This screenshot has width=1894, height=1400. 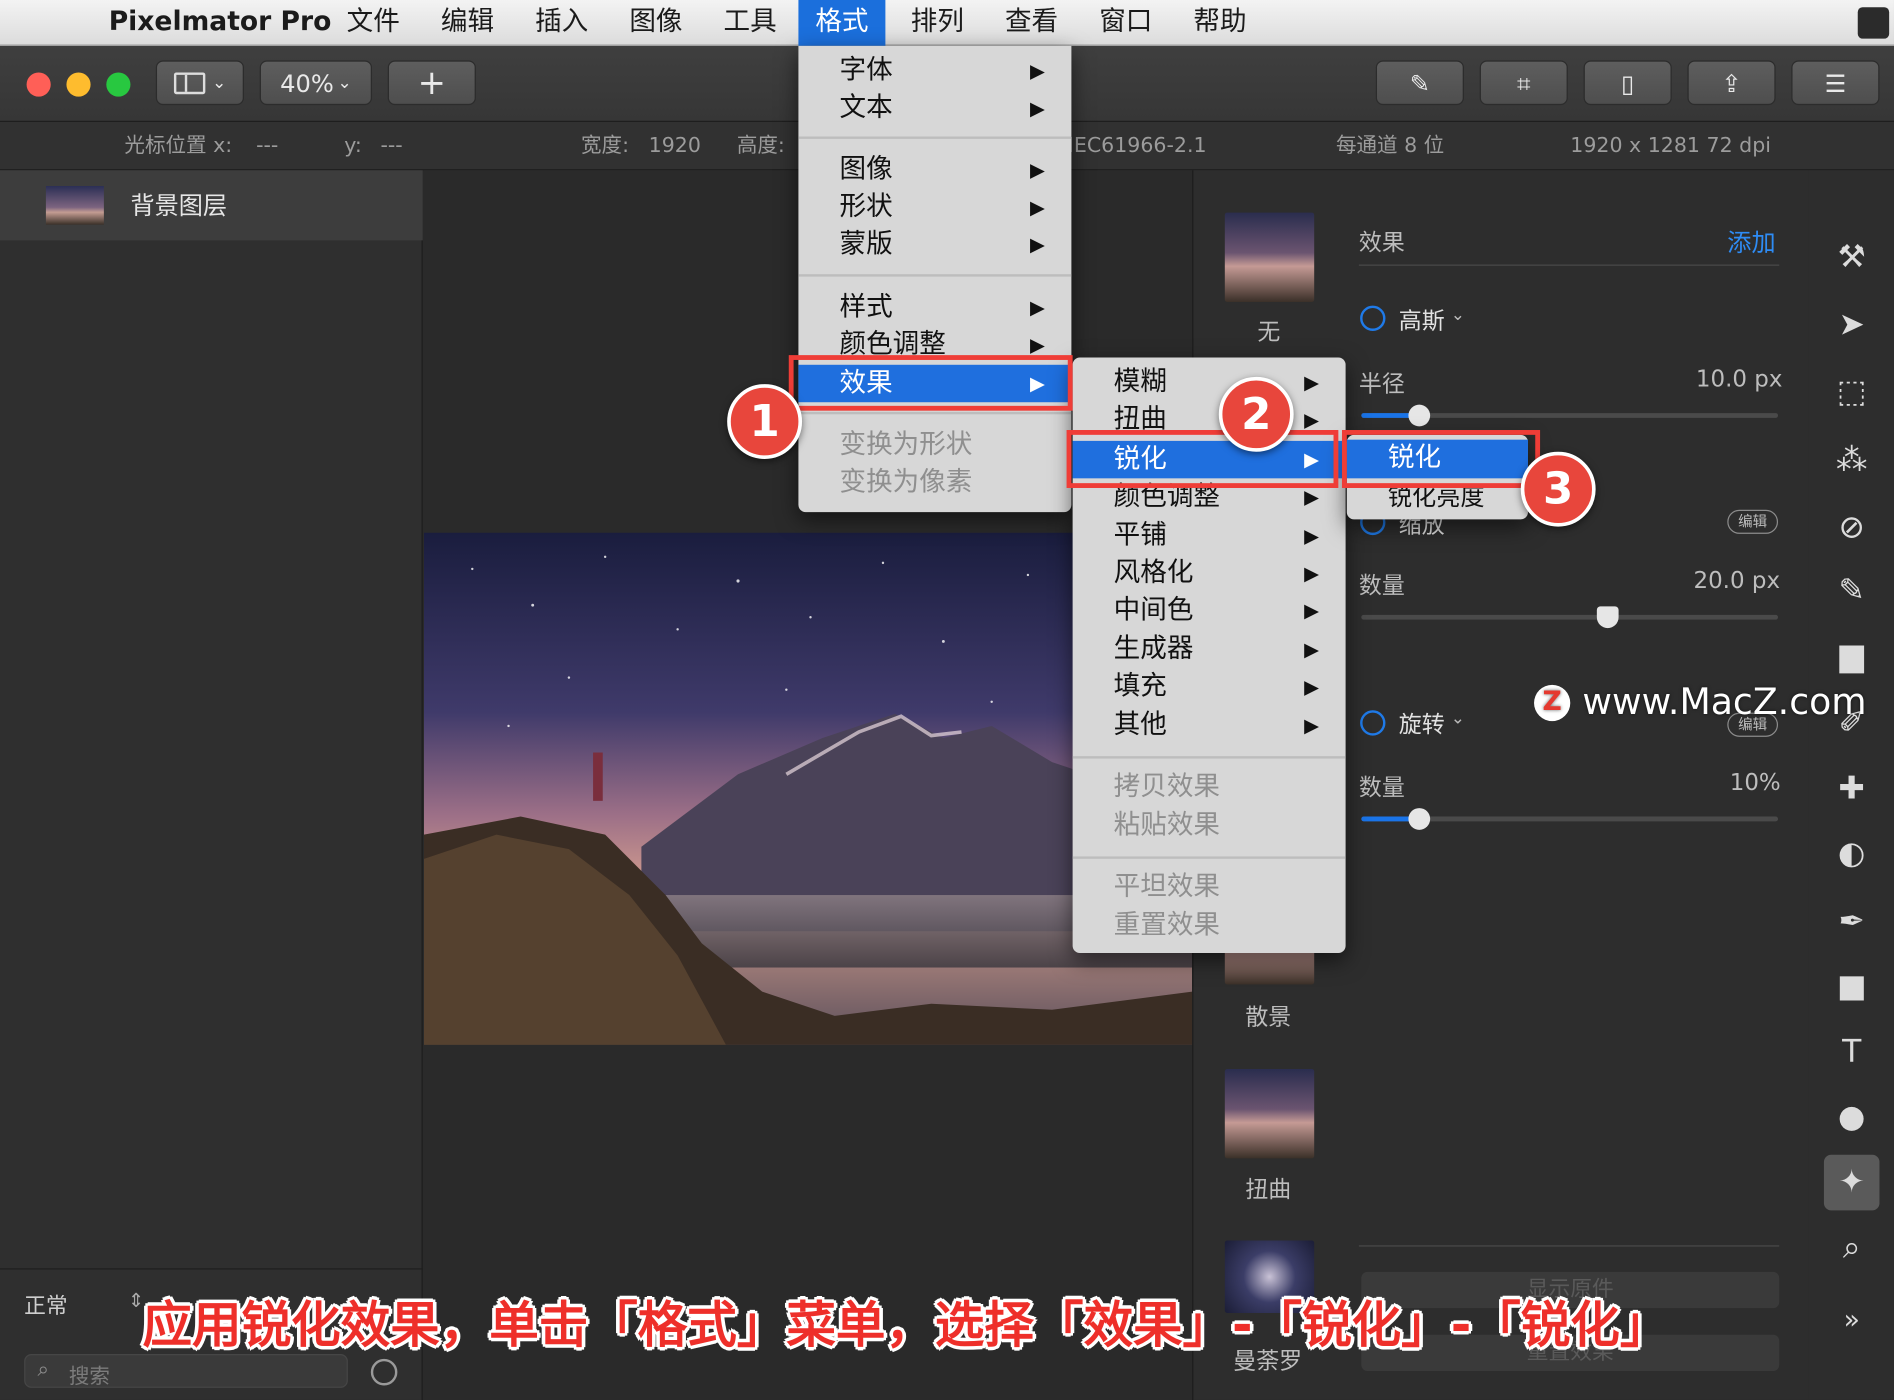 What do you see at coordinates (1140, 725) in the screenshot?
I see `menu-item-label: 其他` at bounding box center [1140, 725].